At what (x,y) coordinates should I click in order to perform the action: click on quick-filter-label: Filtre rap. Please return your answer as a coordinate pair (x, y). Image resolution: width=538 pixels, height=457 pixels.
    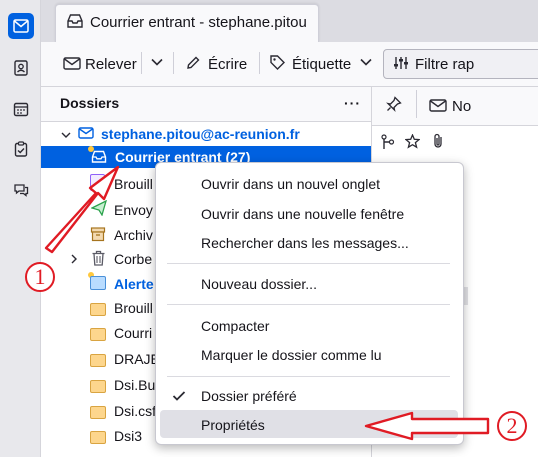
    Looking at the image, I should click on (445, 64).